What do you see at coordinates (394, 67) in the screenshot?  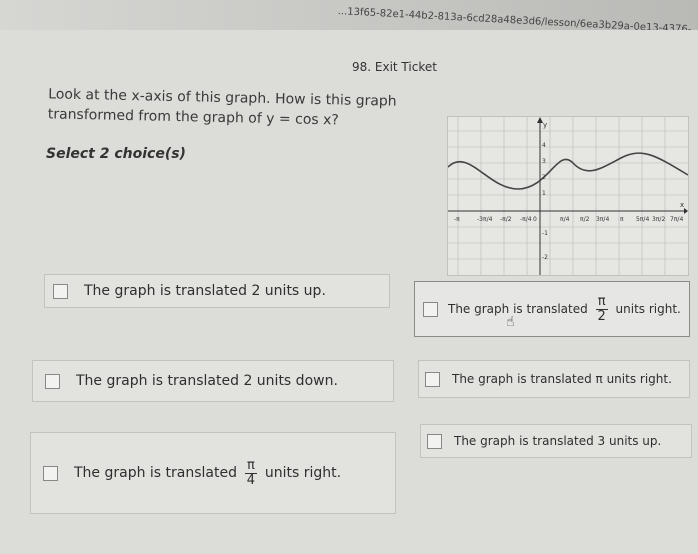 I see `page-title: 98. Exit Ticket` at bounding box center [394, 67].